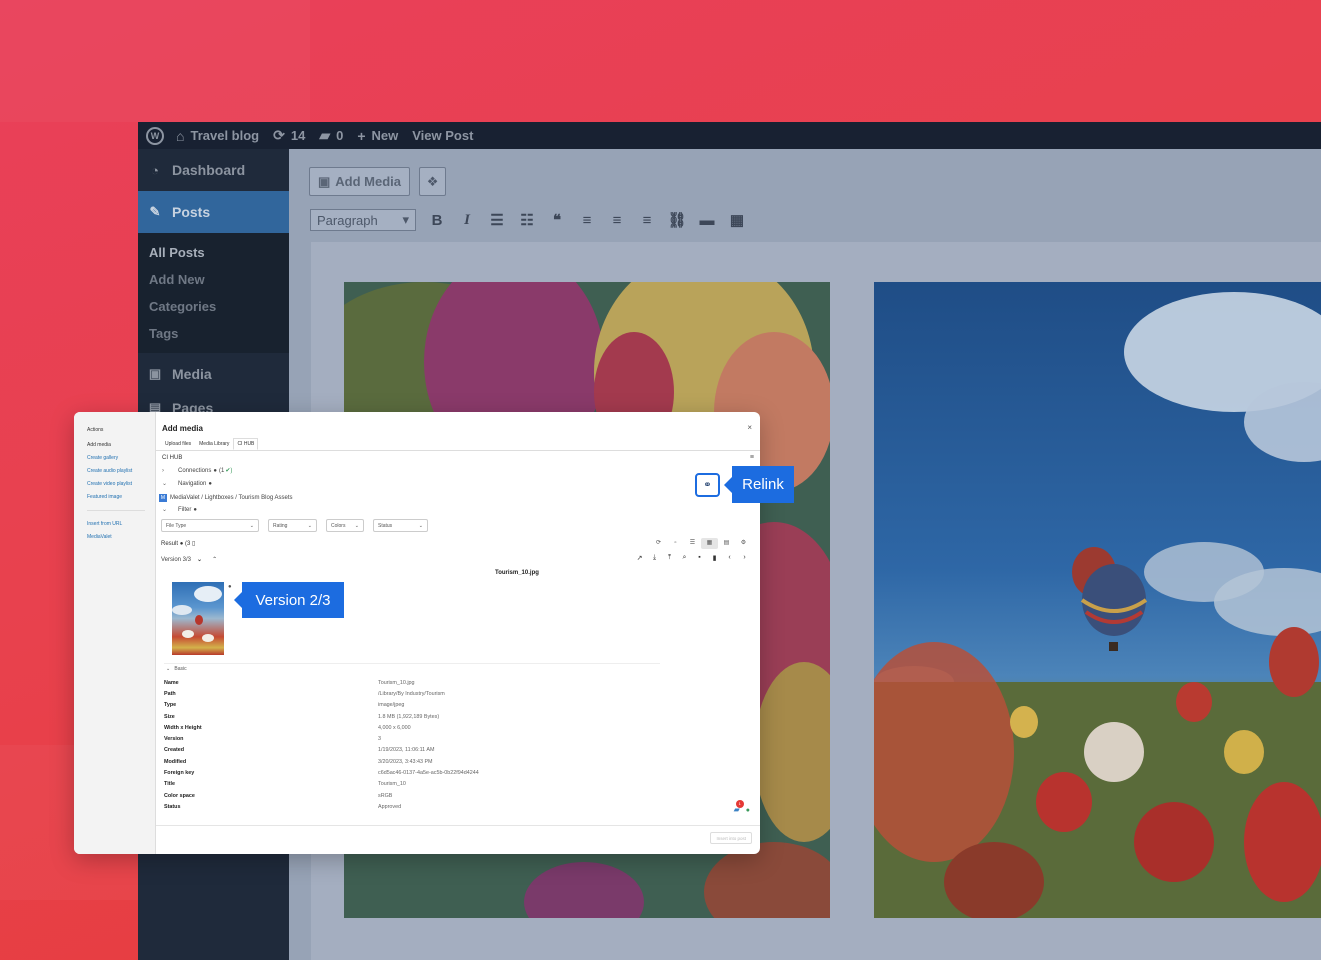  I want to click on submenu-categories: Categories, so click(213, 306).